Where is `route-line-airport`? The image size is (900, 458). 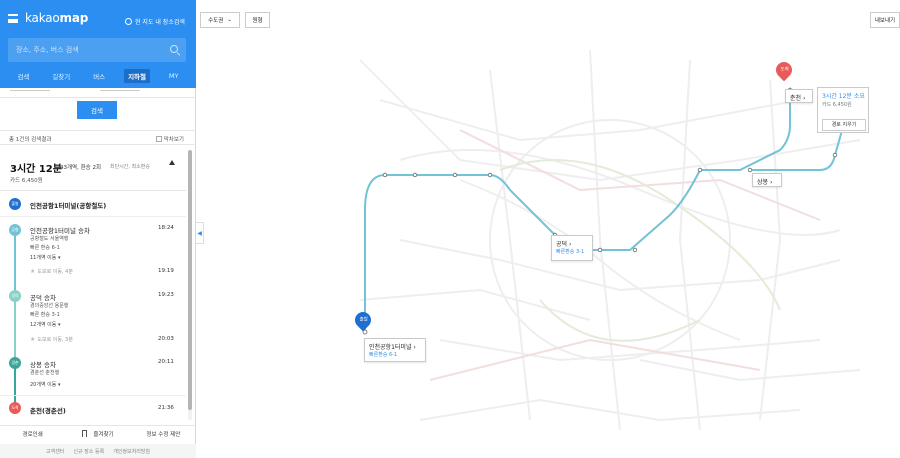
route-line-airport is located at coordinates (15, 263).